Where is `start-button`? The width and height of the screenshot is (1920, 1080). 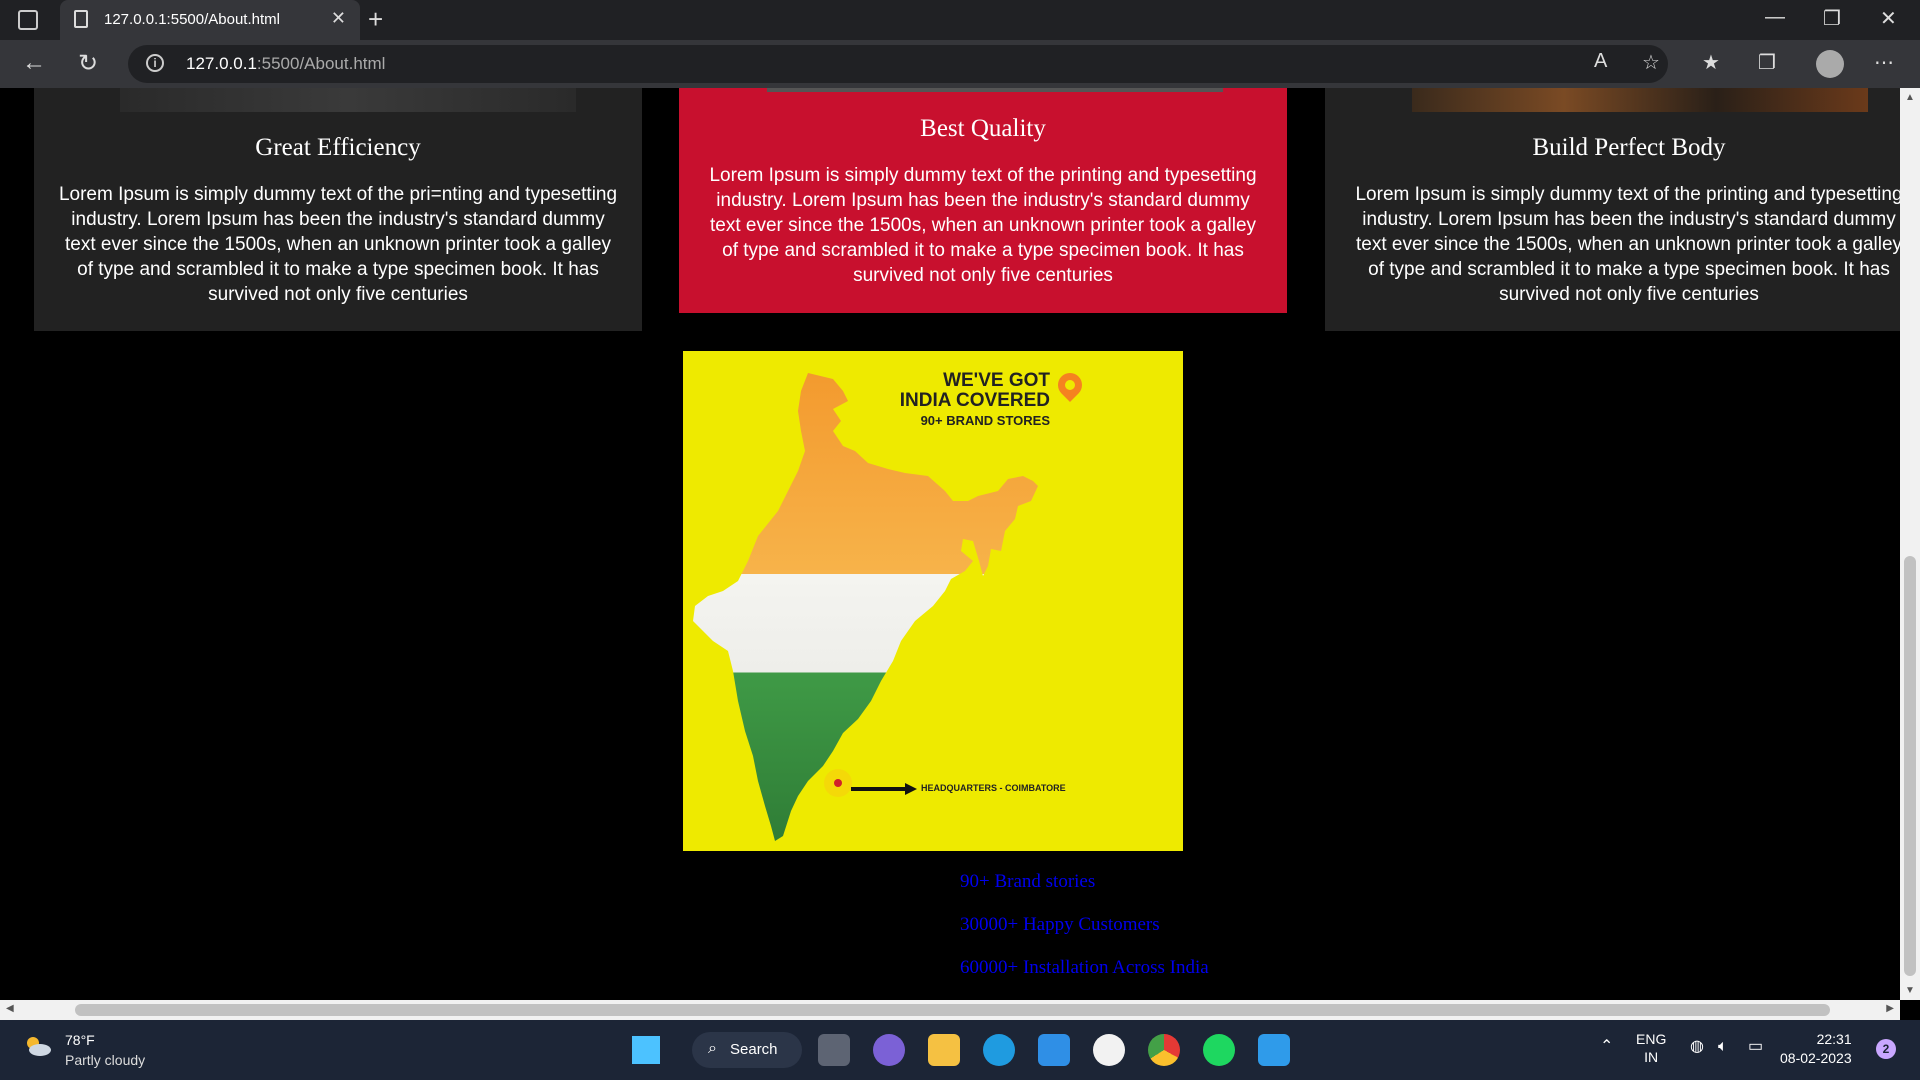
start-button is located at coordinates (646, 1050).